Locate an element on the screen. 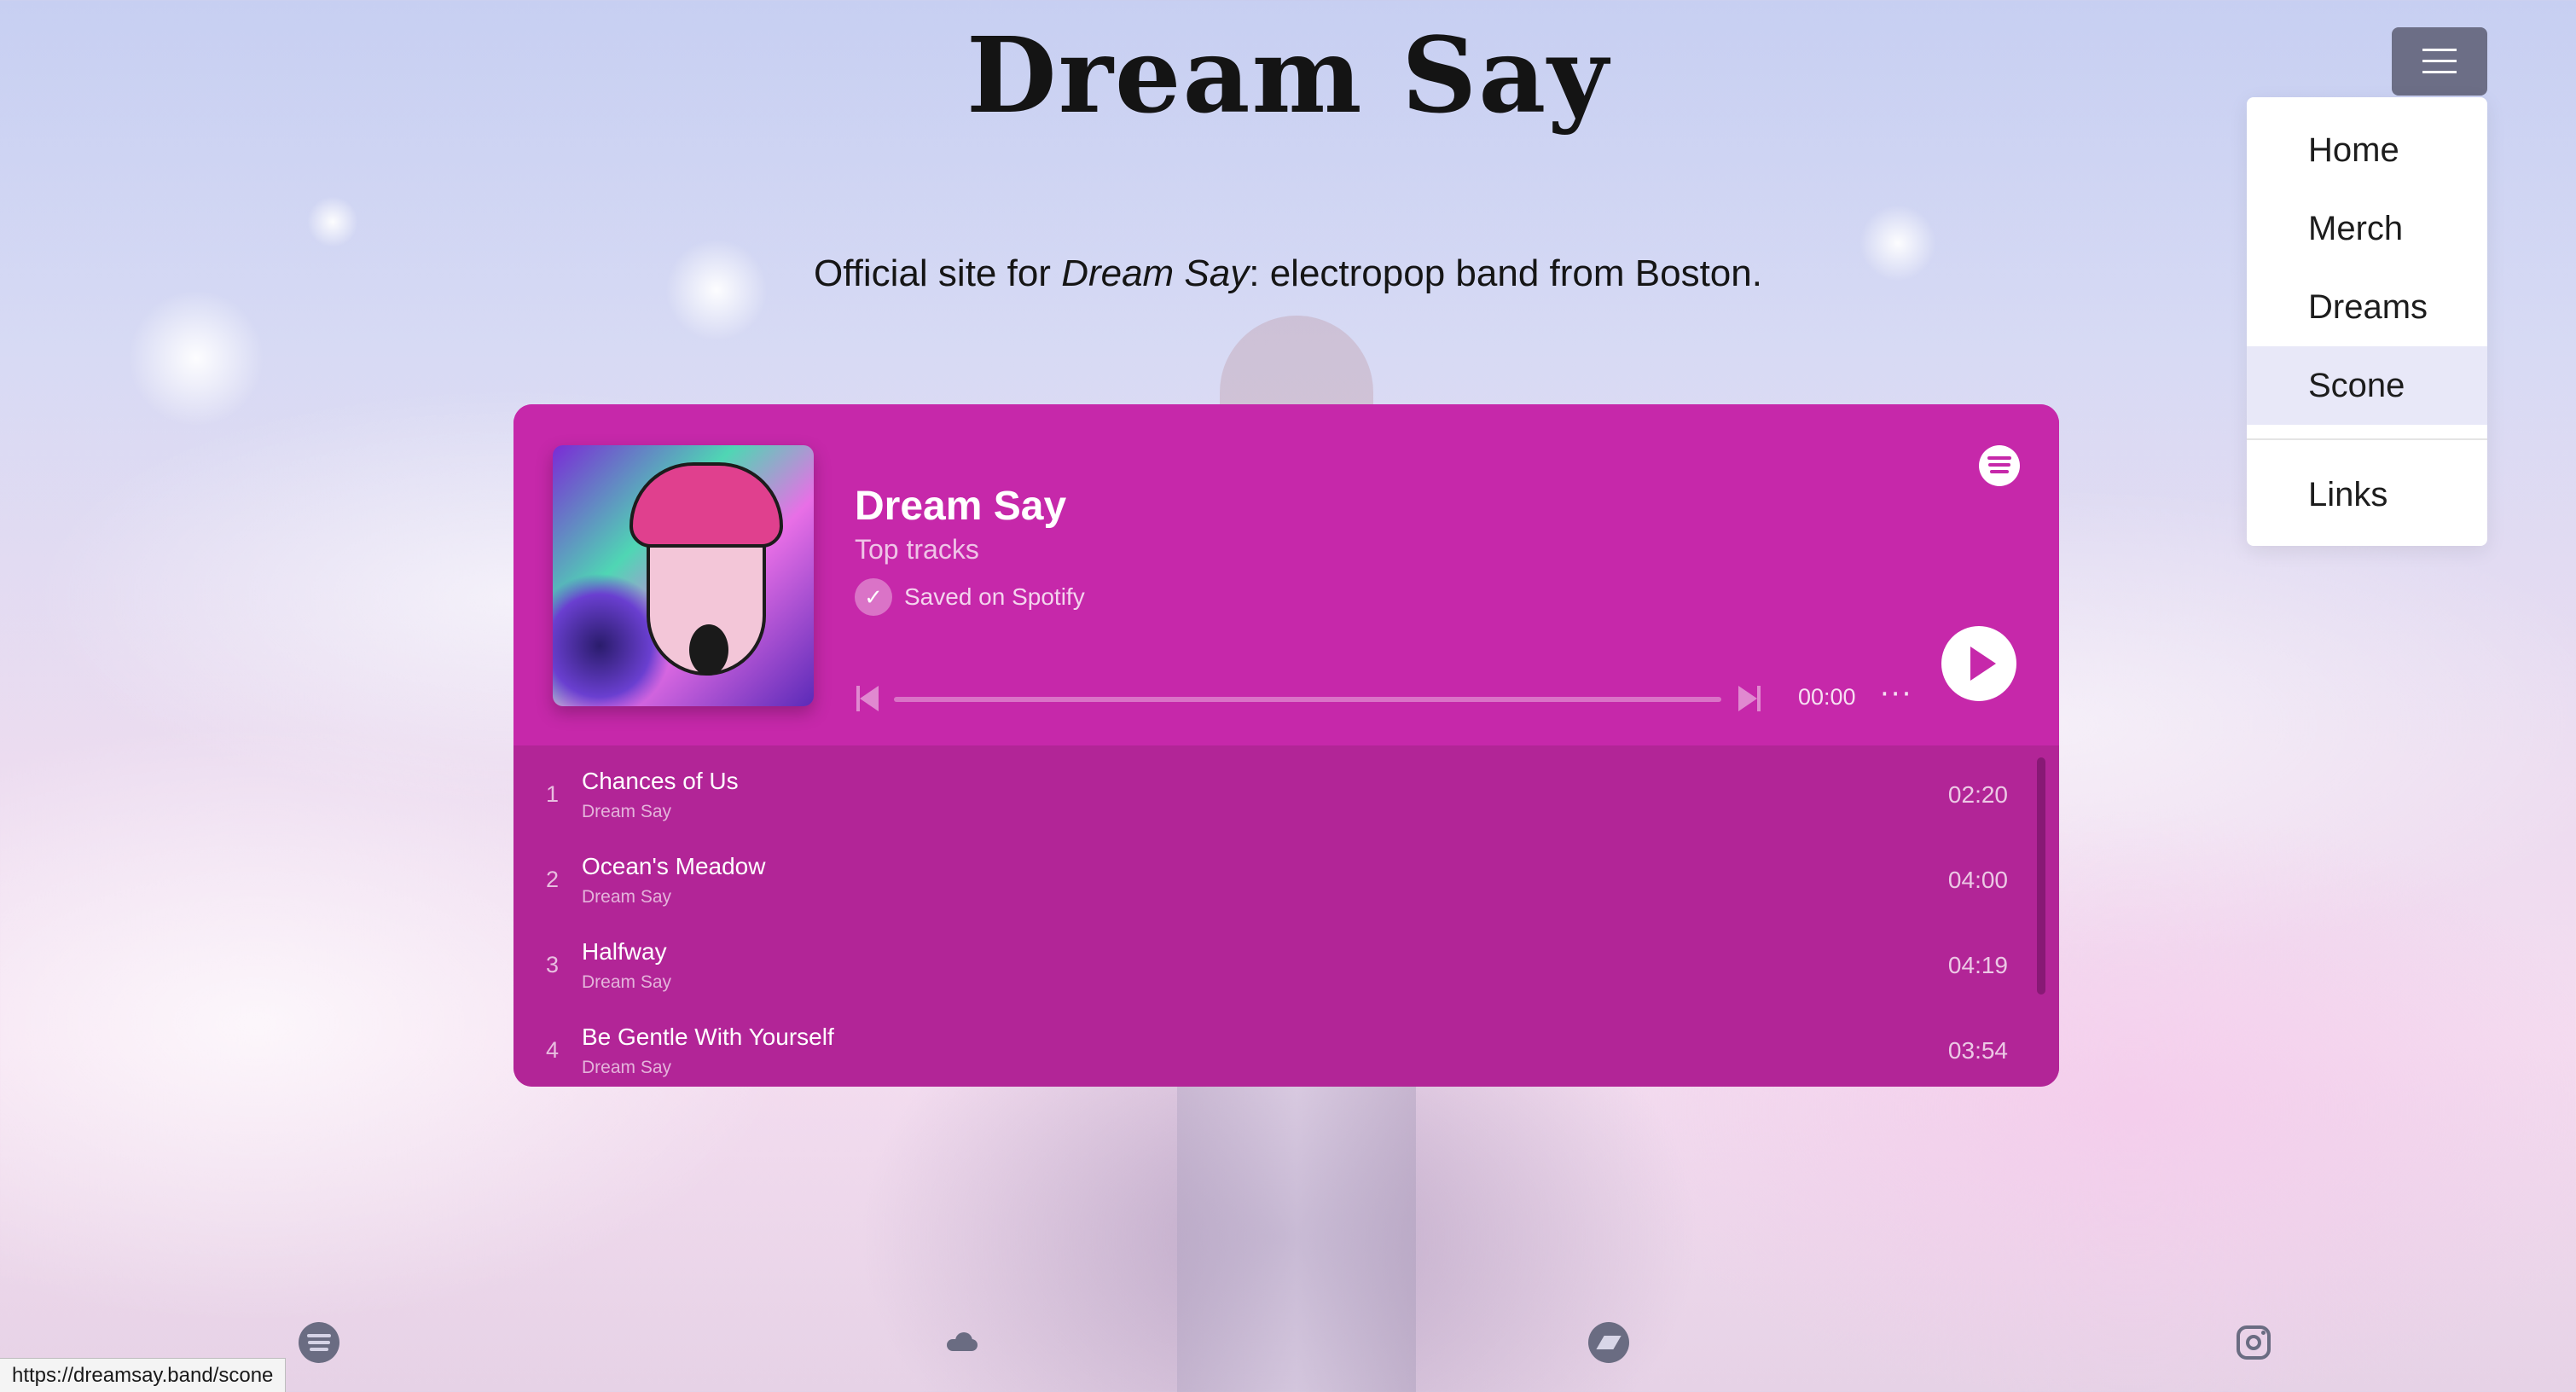 The image size is (2576, 1392). menu-toggle-button is located at coordinates (2439, 61).